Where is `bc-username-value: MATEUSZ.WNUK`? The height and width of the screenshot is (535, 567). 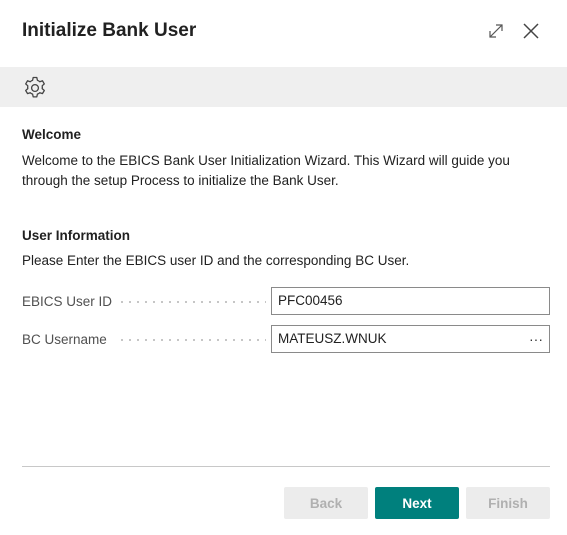
bc-username-value: MATEUSZ.WNUK is located at coordinates (332, 338).